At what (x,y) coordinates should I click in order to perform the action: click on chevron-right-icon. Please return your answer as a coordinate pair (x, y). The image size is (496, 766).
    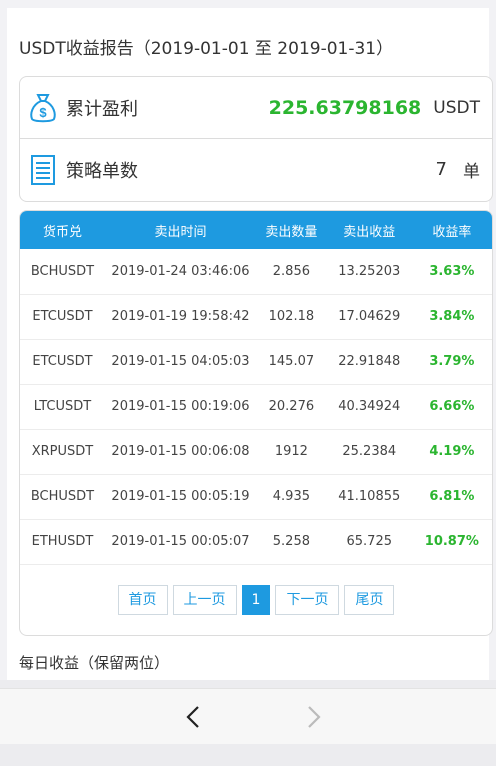
    Looking at the image, I should click on (314, 717).